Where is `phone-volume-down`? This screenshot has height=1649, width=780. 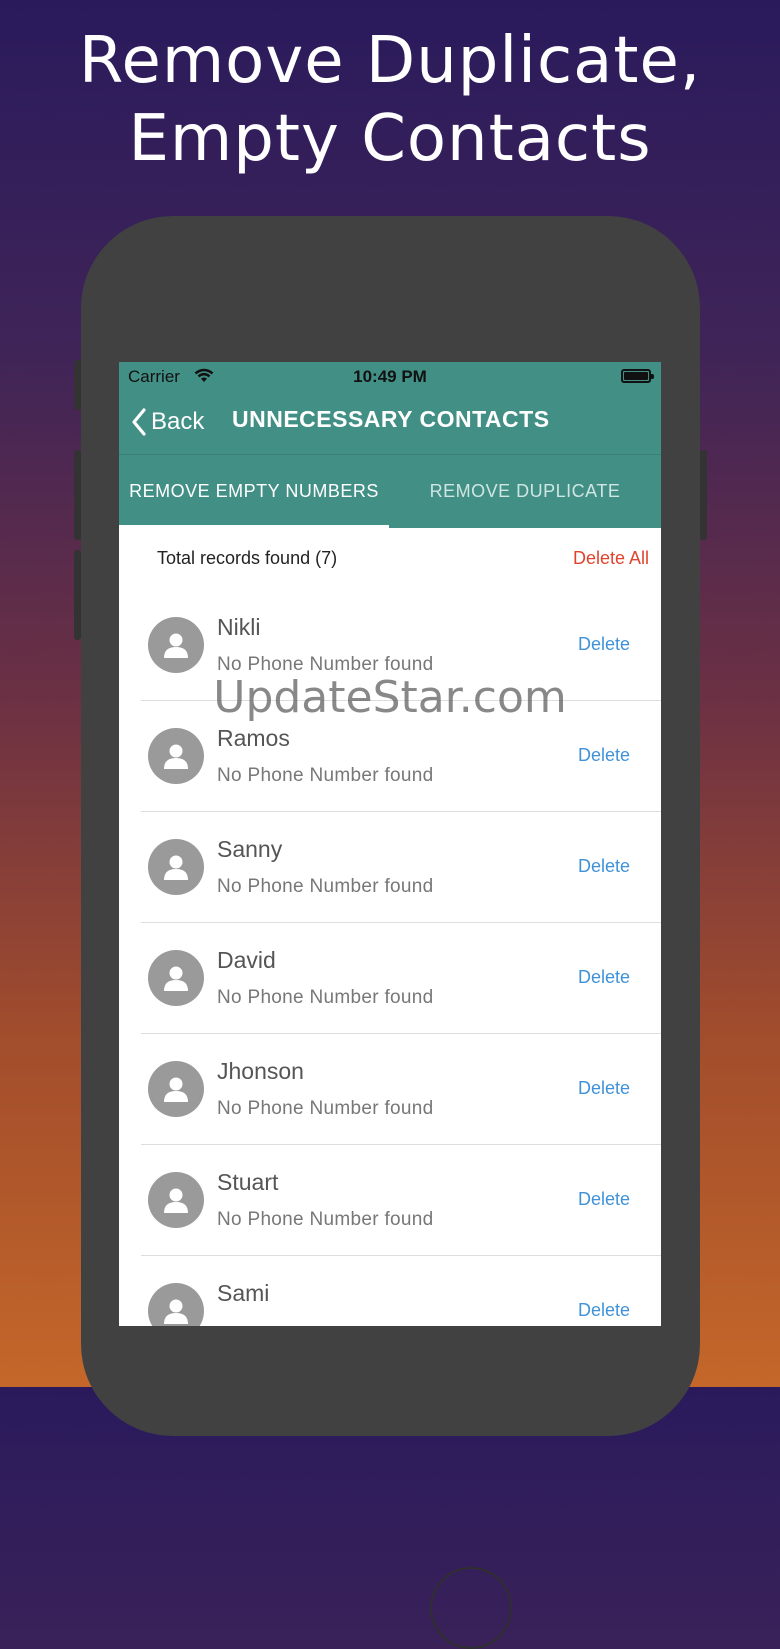 phone-volume-down is located at coordinates (77, 595).